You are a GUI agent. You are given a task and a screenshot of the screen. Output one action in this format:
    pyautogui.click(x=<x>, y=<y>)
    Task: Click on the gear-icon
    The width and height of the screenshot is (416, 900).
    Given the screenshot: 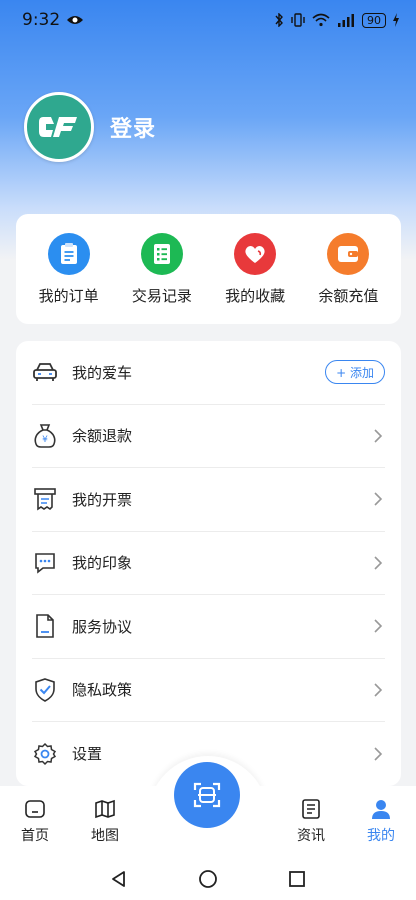 What is the action you would take?
    pyautogui.click(x=45, y=754)
    